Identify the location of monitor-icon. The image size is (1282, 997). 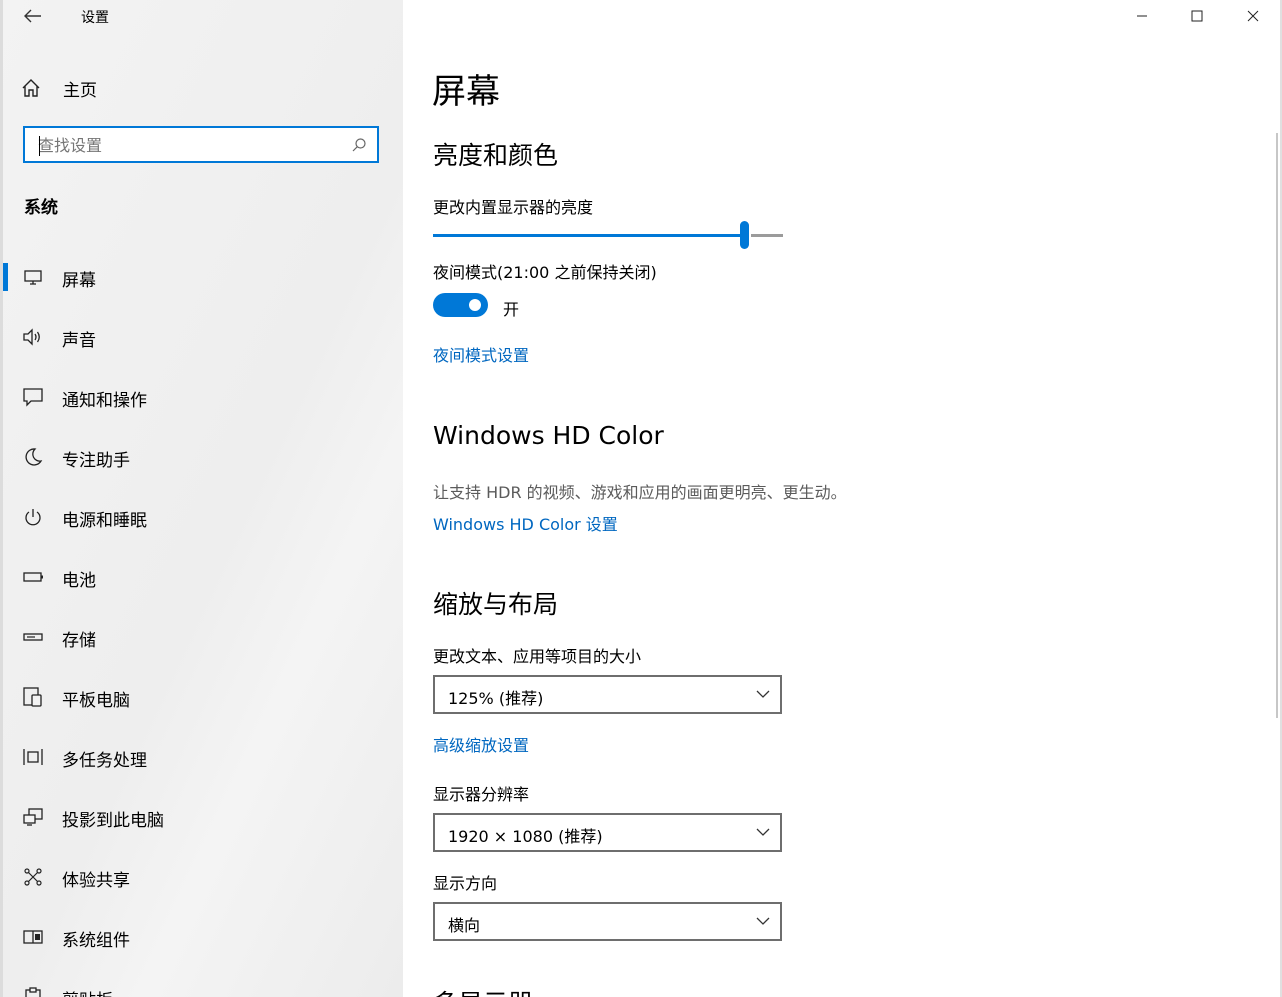
(33, 277).